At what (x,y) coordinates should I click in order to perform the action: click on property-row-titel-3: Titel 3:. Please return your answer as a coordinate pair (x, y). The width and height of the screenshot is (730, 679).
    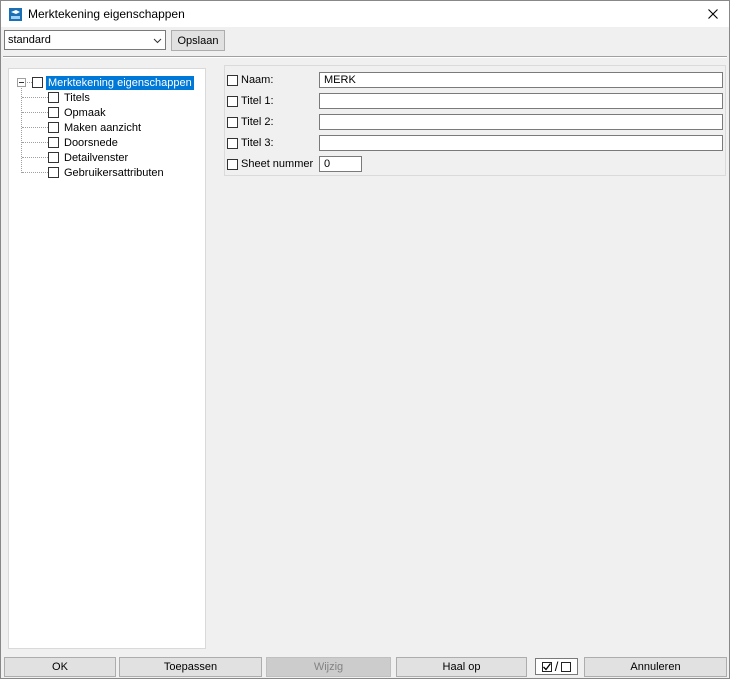
    Looking at the image, I should click on (250, 143).